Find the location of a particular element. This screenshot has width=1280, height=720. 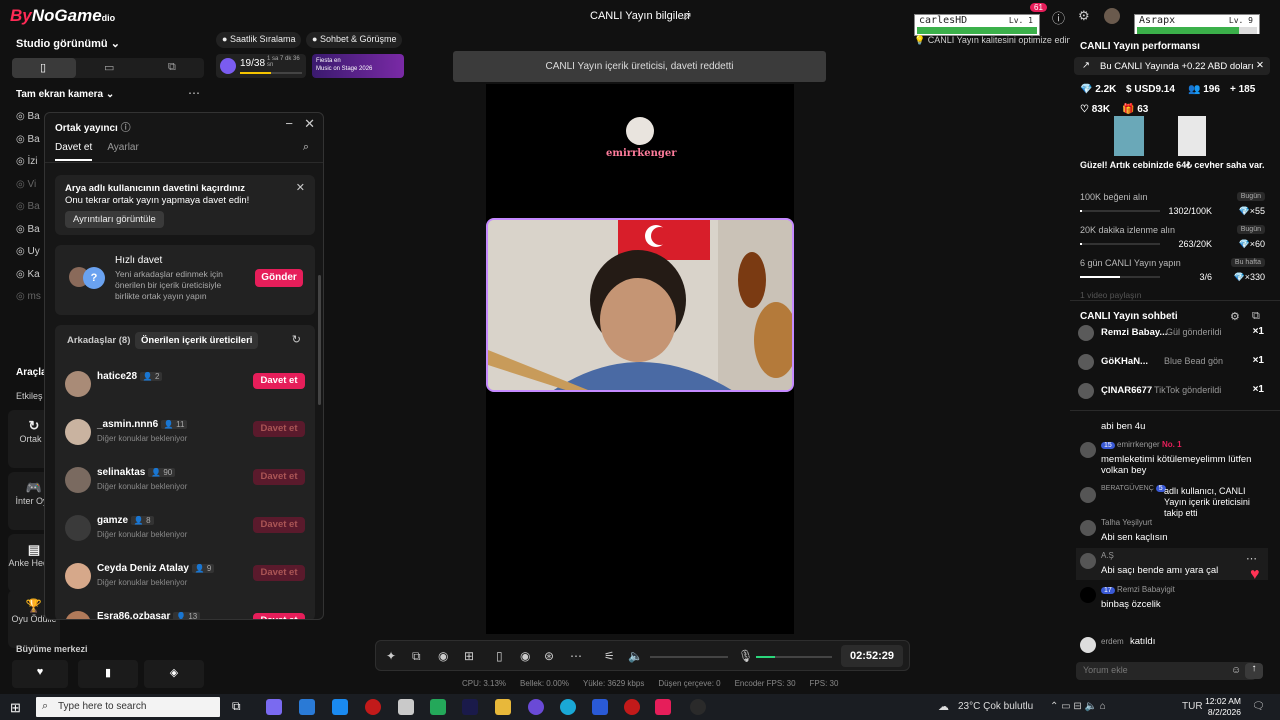

menu-stub-2: ◎ Ba is located at coordinates (28, 139).